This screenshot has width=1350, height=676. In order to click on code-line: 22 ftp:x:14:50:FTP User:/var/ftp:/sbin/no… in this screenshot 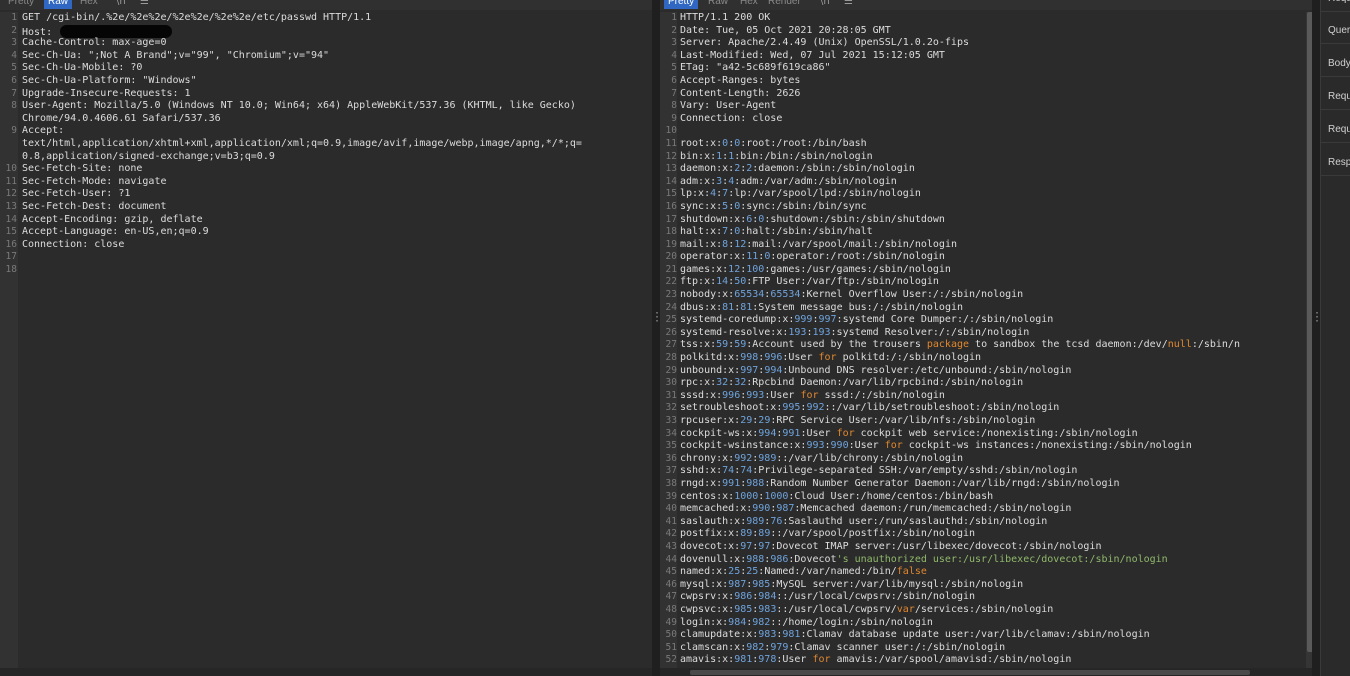, I will do `click(983, 282)`.